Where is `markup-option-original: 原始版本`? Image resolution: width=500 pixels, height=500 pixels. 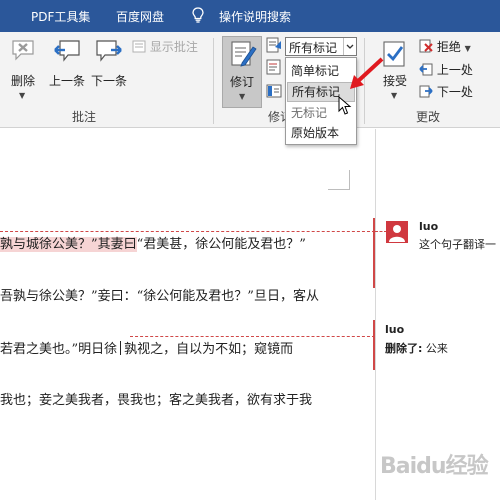
markup-option-original: 原始版本 is located at coordinates (321, 133).